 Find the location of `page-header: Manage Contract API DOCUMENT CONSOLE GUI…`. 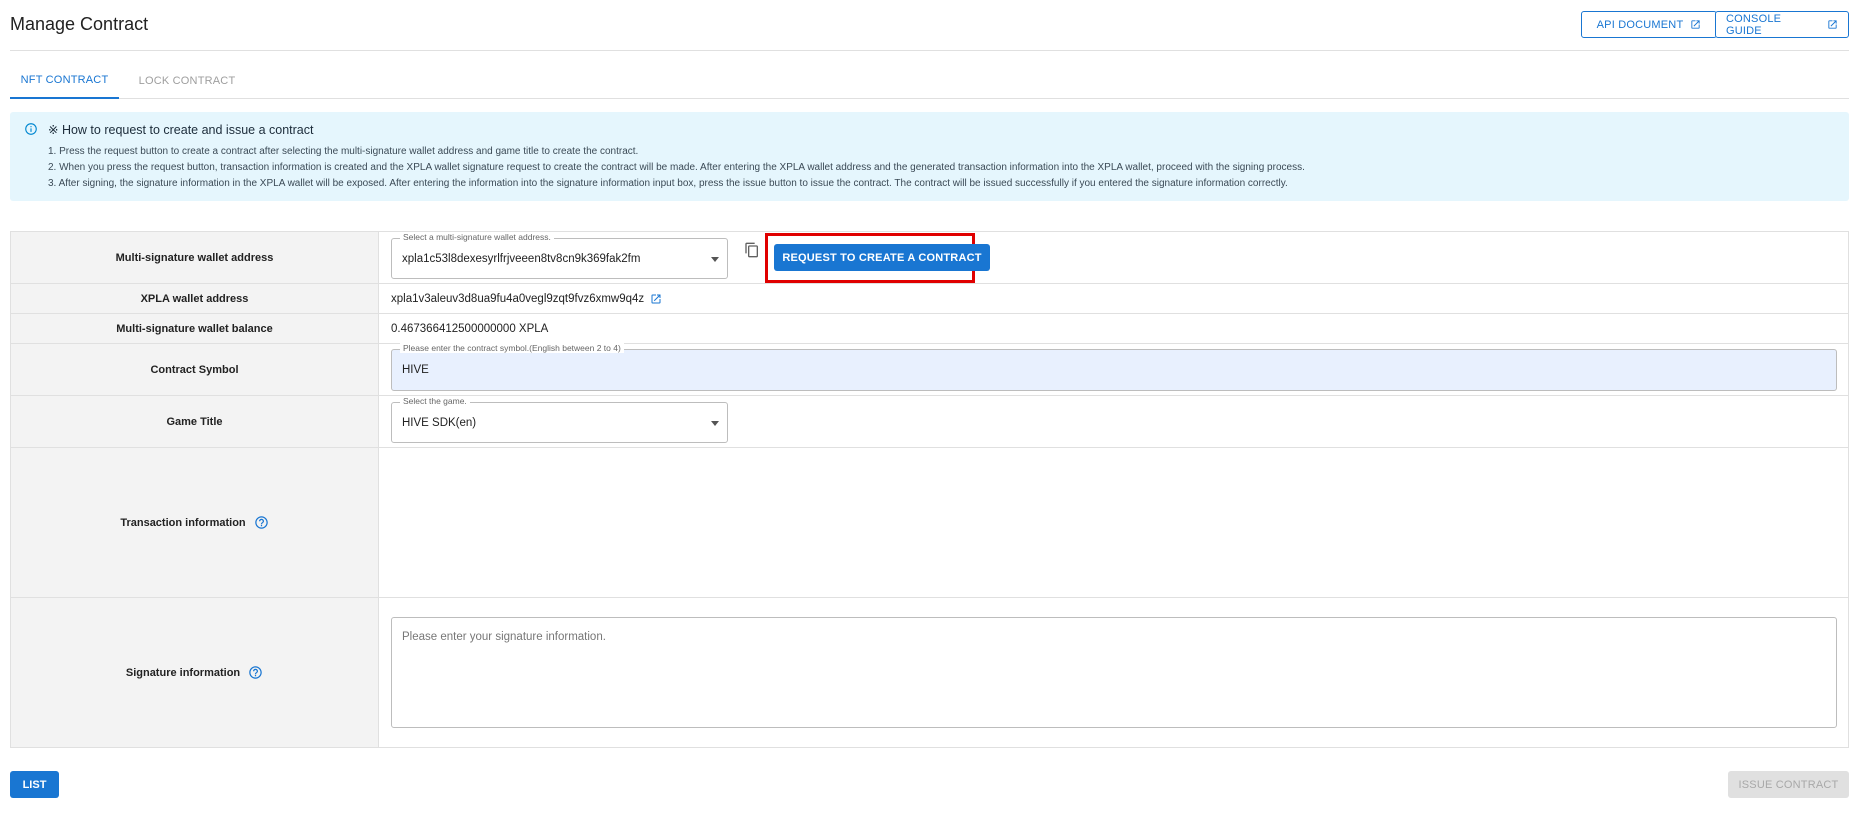

page-header: Manage Contract API DOCUMENT CONSOLE GUI… is located at coordinates (929, 25).